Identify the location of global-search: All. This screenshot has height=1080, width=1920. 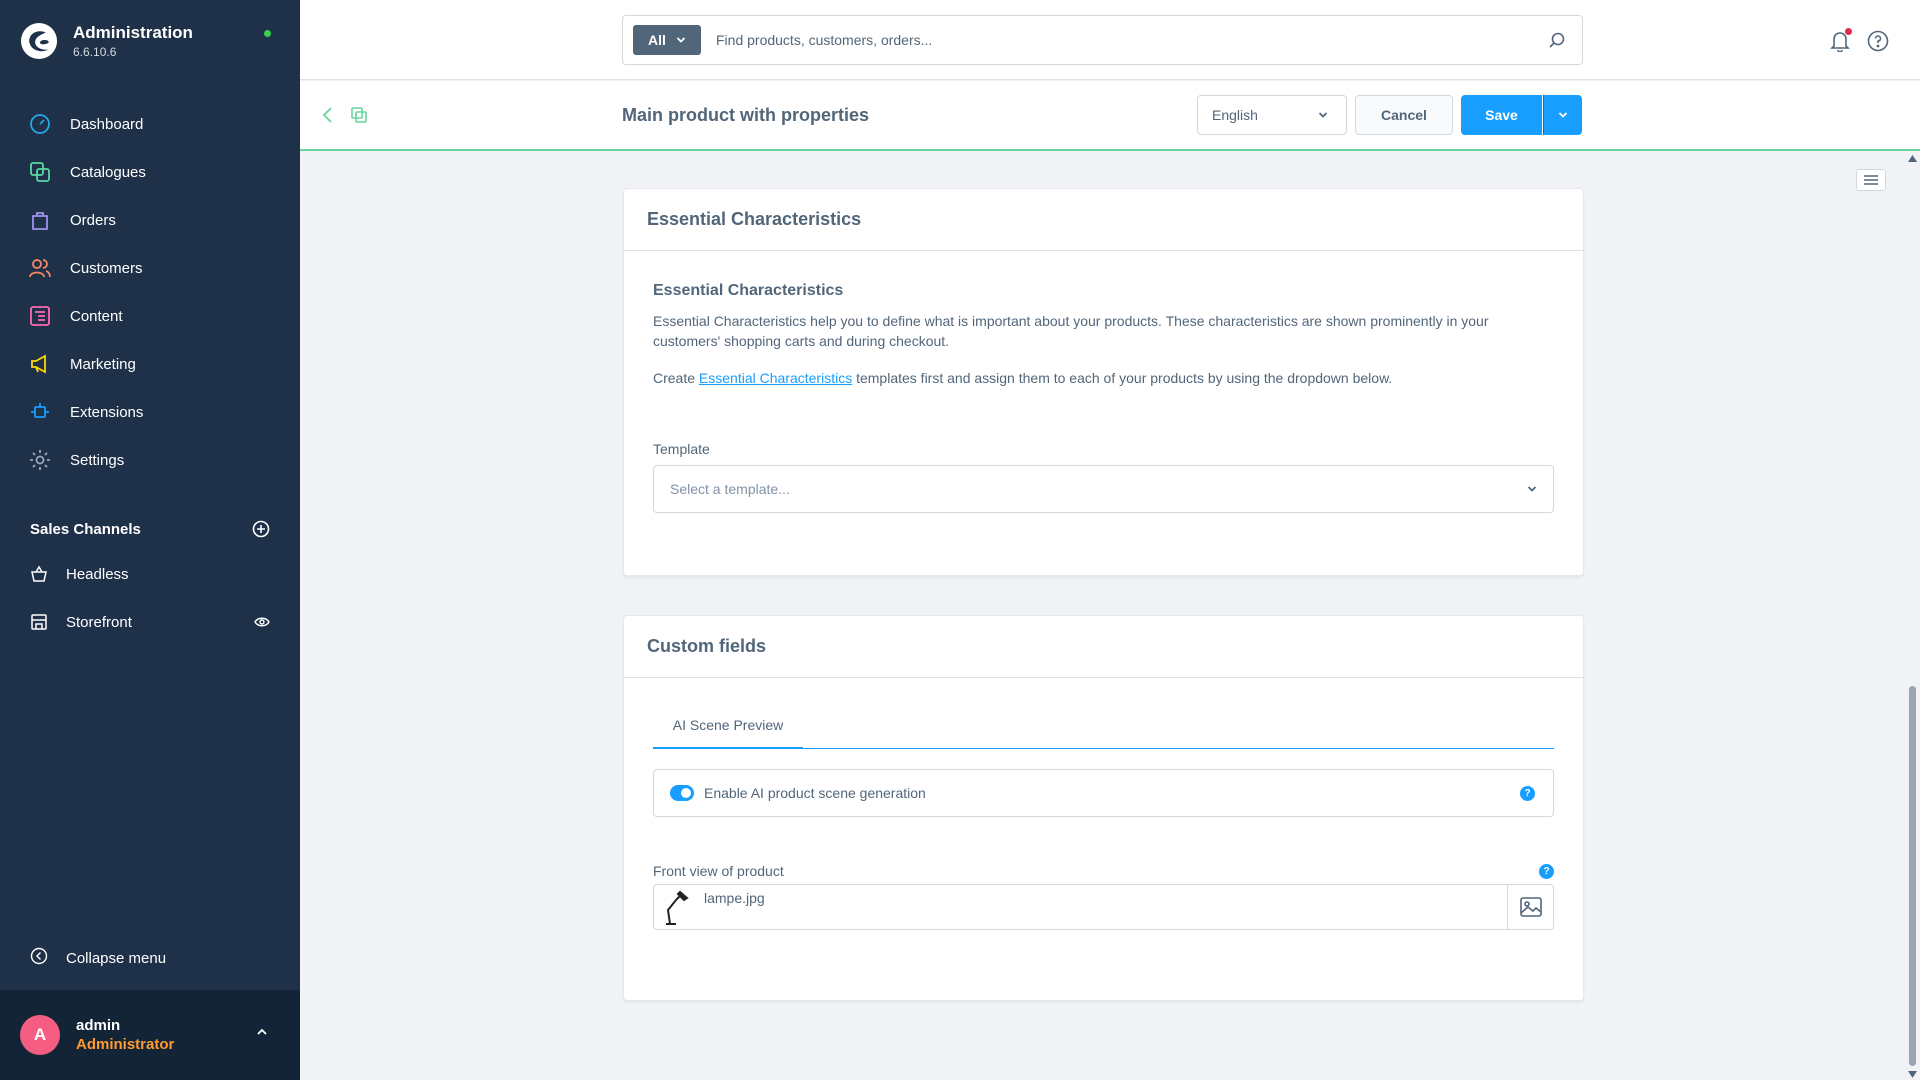
(1102, 40).